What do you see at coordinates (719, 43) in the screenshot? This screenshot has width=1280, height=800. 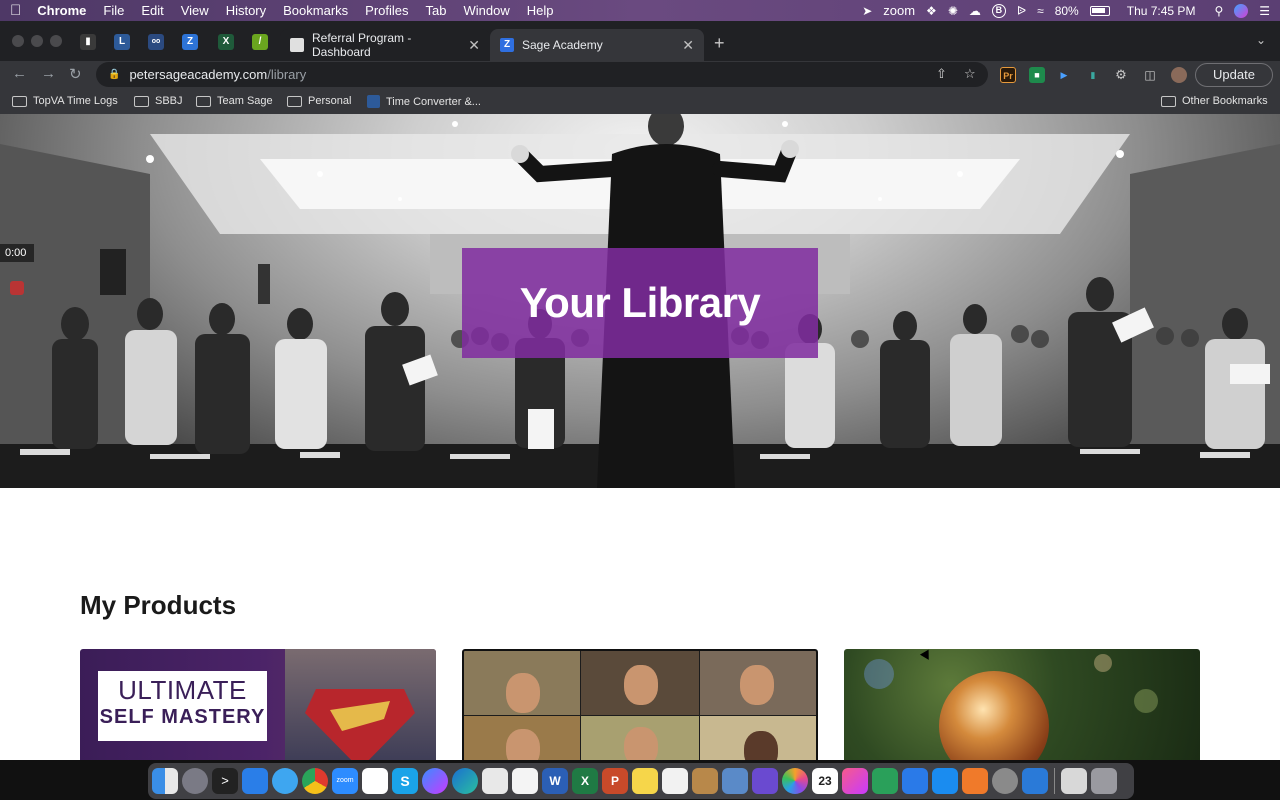 I see `new-tab-button: +` at bounding box center [719, 43].